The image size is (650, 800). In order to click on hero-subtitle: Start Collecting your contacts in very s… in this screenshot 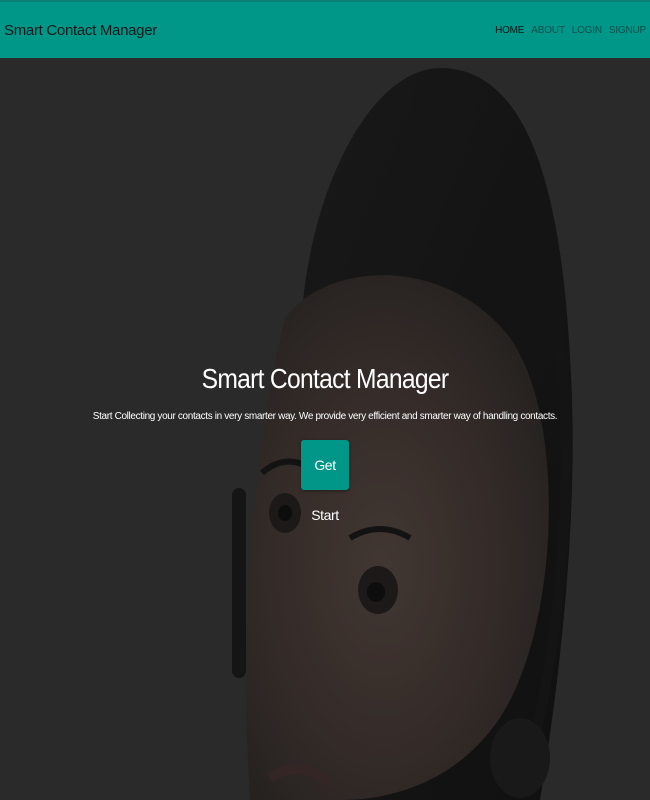, I will do `click(325, 416)`.